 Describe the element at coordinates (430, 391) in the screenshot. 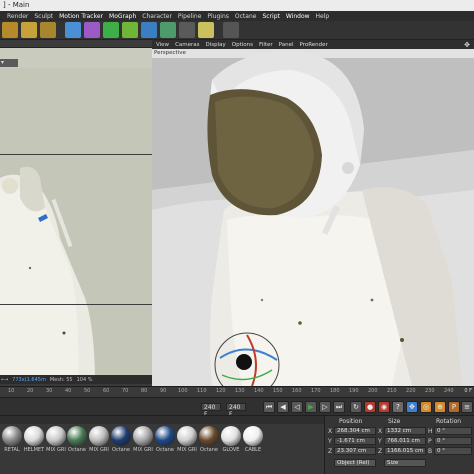

I see `timeline-tick: 230` at that location.